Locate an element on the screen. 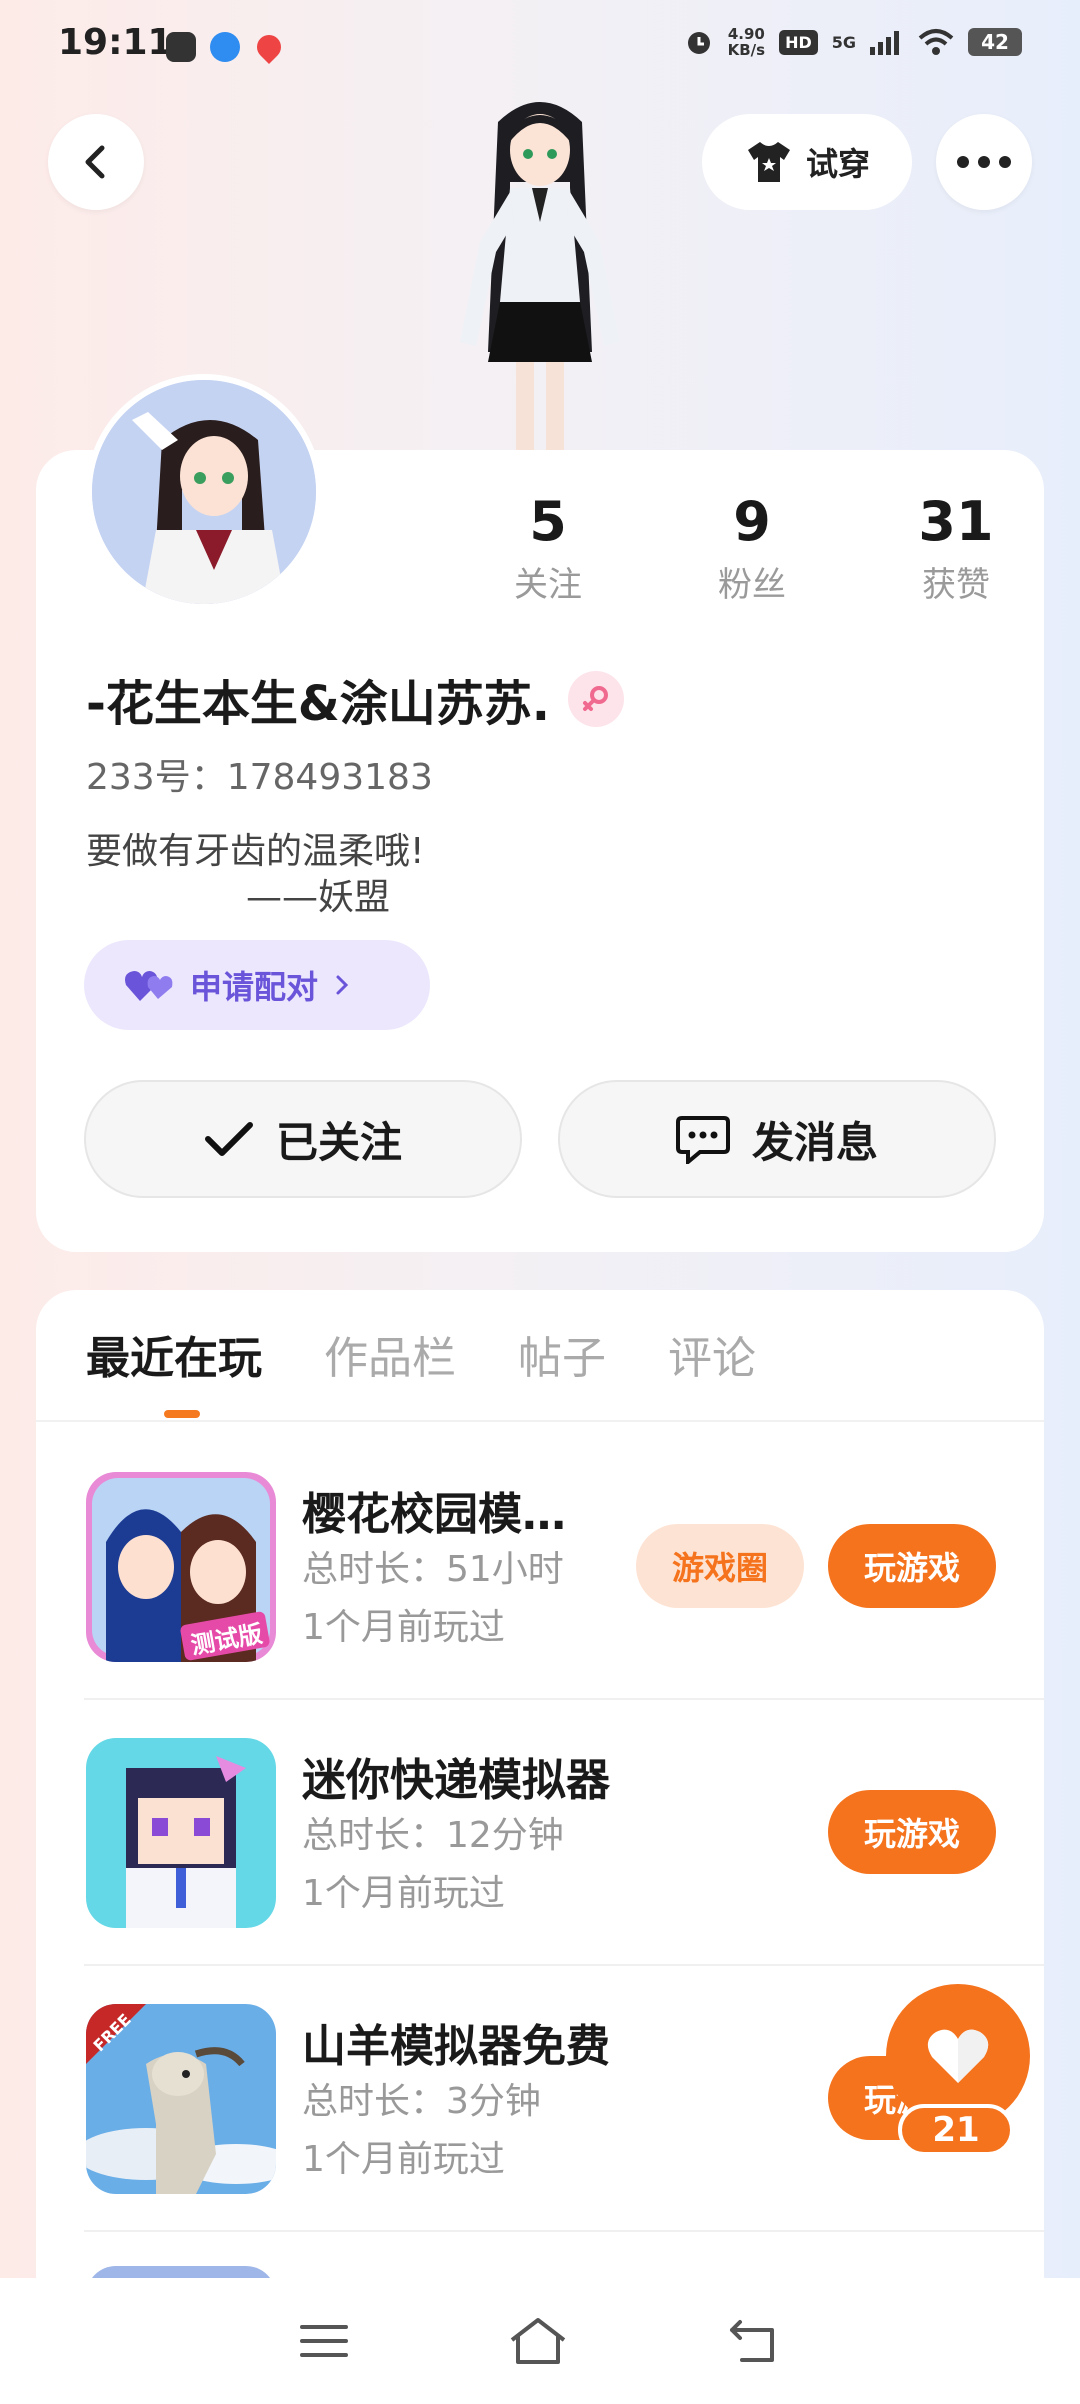 The image size is (1080, 2404). stat-followers: 9 粉丝 is located at coordinates (752, 548).